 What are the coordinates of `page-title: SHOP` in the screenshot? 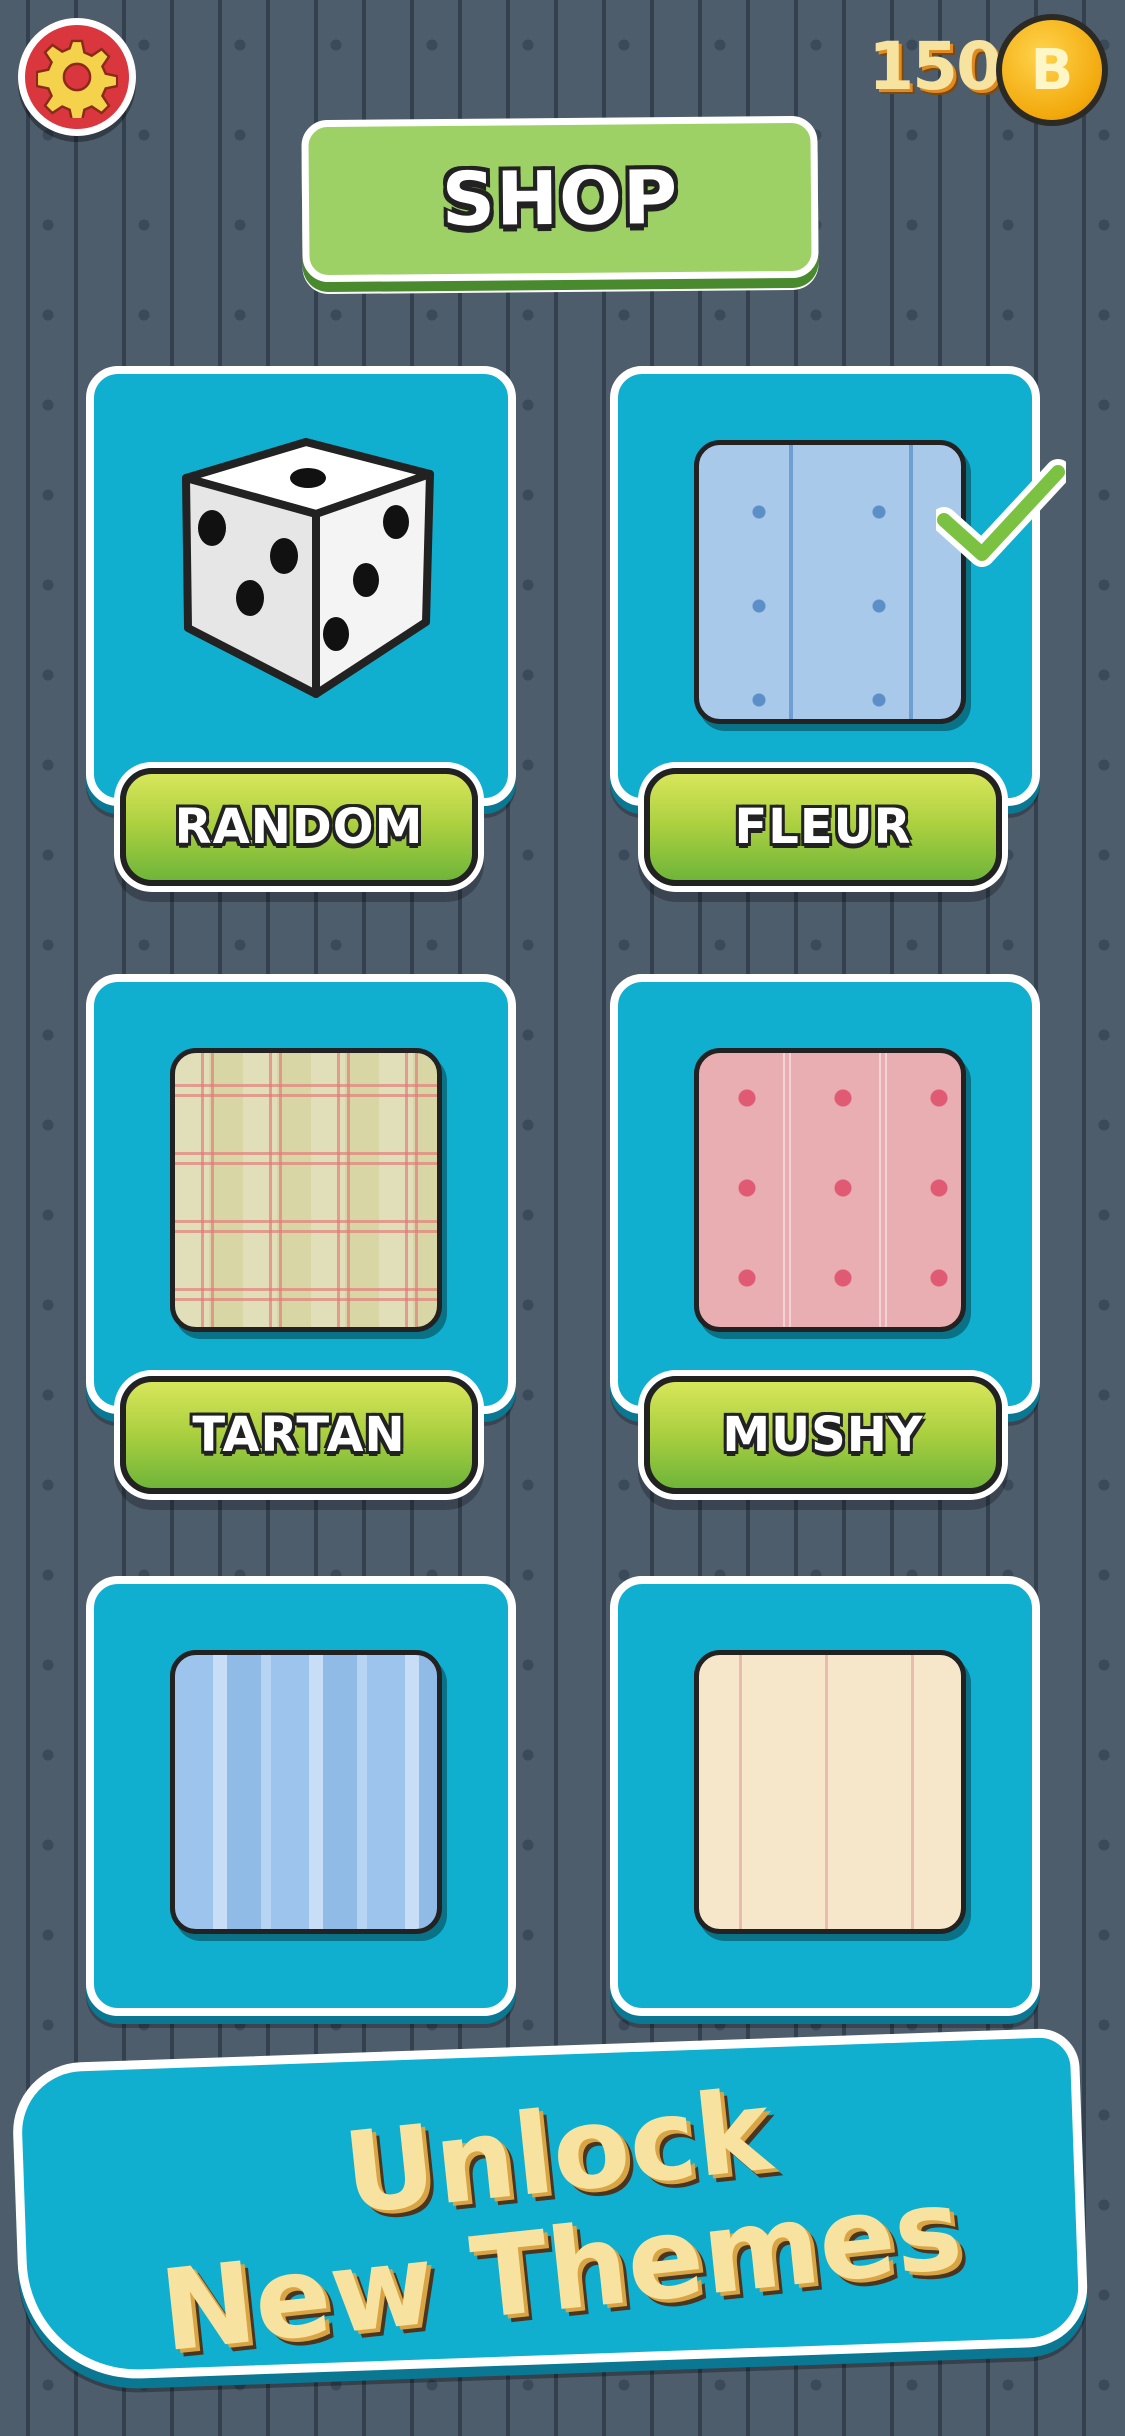 It's located at (560, 199).